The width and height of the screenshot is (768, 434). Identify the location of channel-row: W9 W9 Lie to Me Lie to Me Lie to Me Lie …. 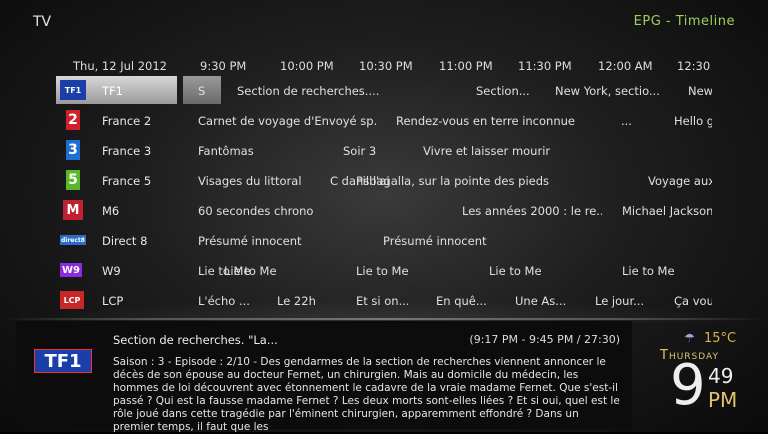
(384, 271).